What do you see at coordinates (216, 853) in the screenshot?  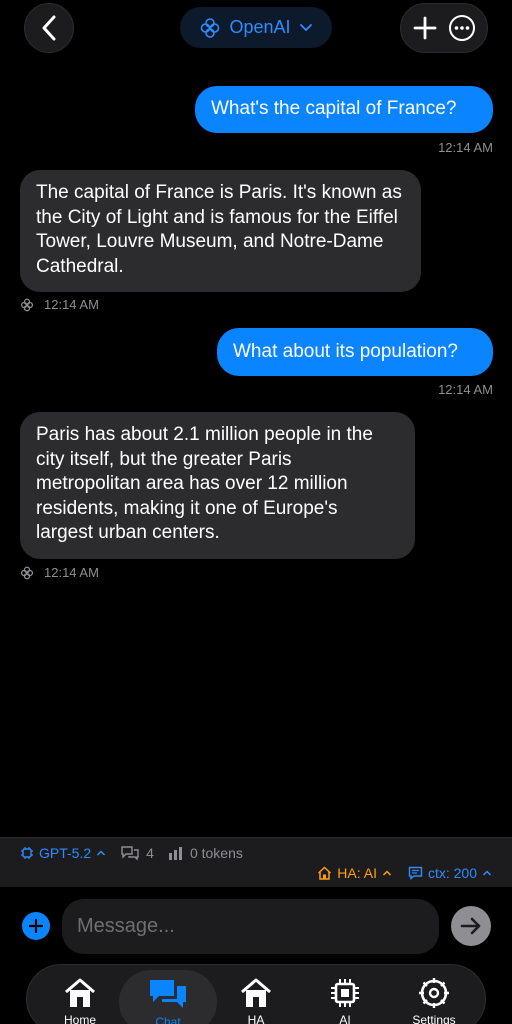 I see `token-count-value: 0 tokens` at bounding box center [216, 853].